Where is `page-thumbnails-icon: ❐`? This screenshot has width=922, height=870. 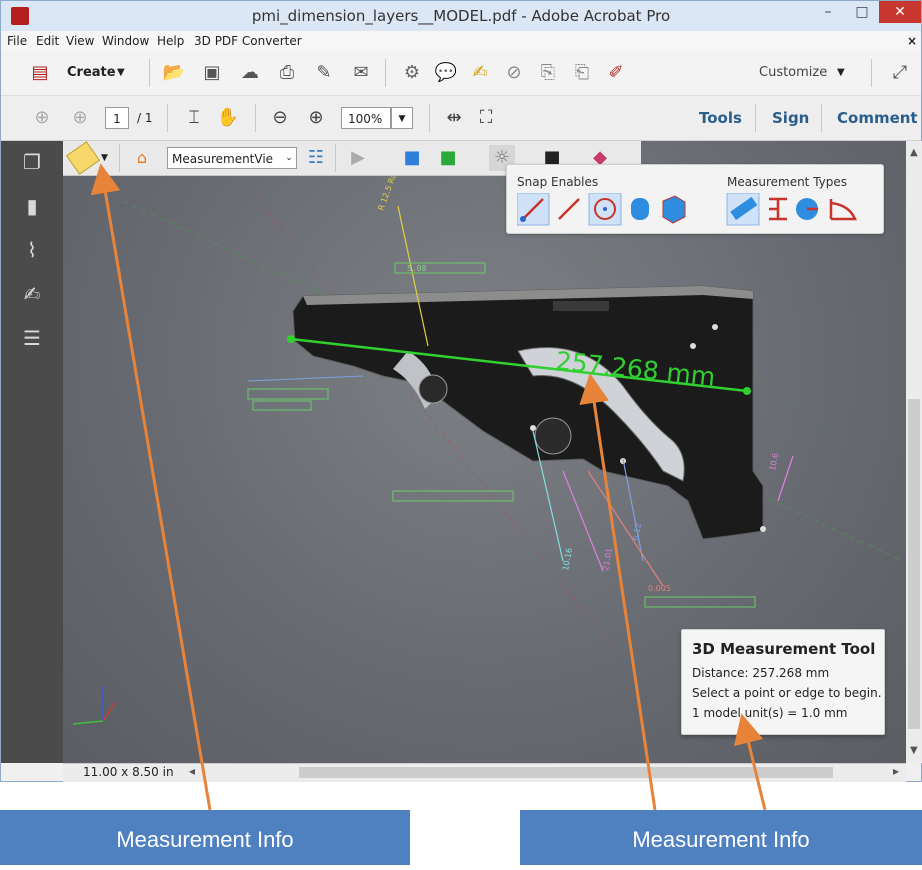
page-thumbnails-icon: ❐ is located at coordinates (32, 162).